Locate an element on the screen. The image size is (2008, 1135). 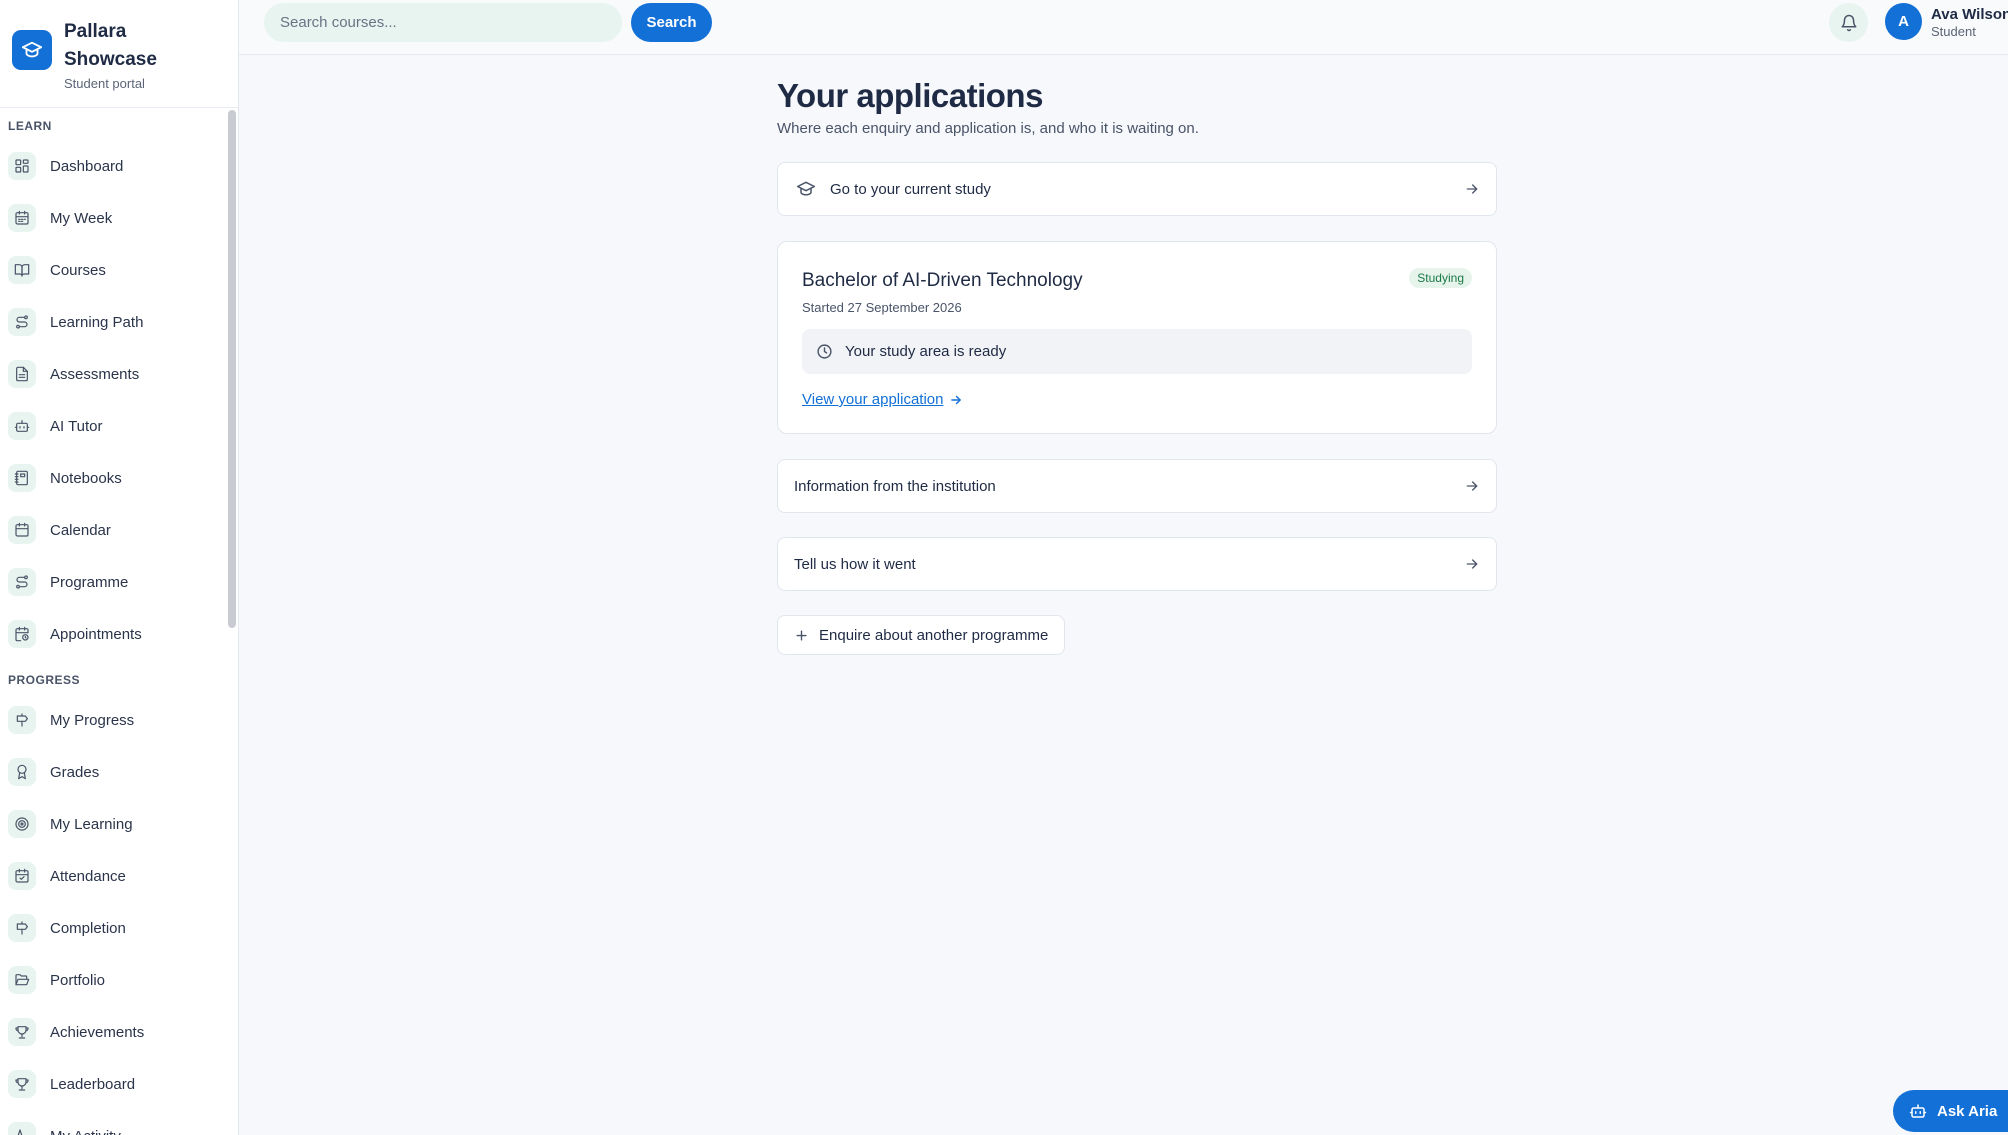
sidebar-item-courses: Courses is located at coordinates (112, 270).